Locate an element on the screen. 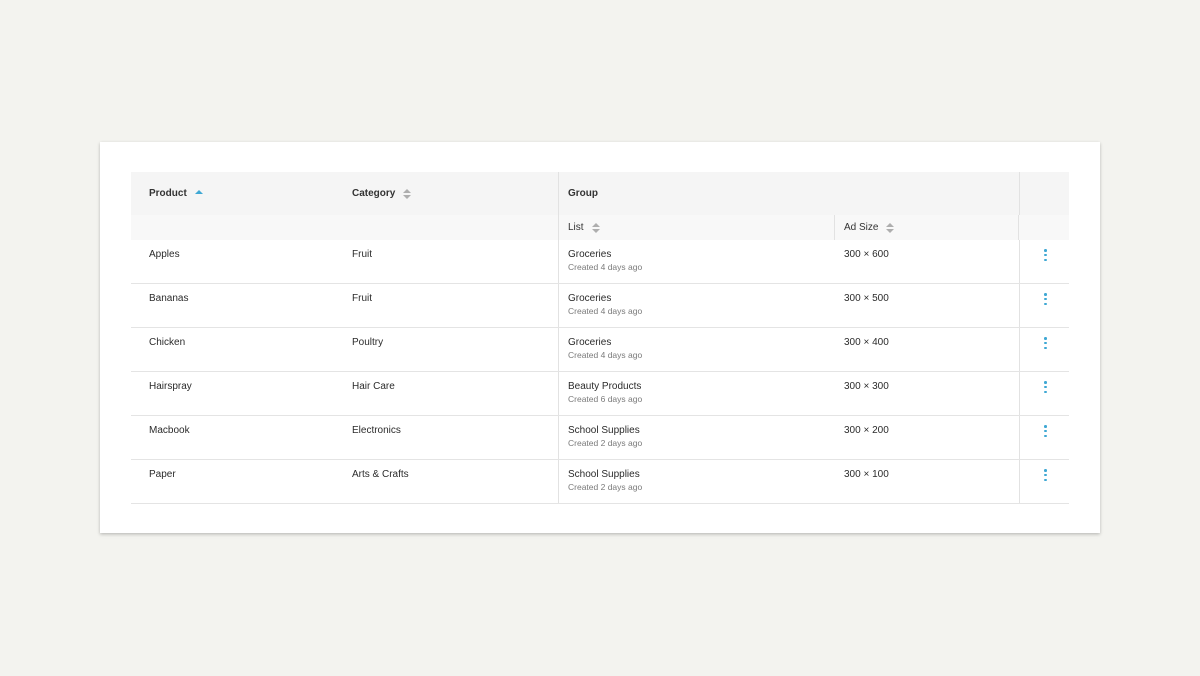 This screenshot has height=676, width=1200. cell-list: Beauty Products Created 6 days ago is located at coordinates (788, 393).